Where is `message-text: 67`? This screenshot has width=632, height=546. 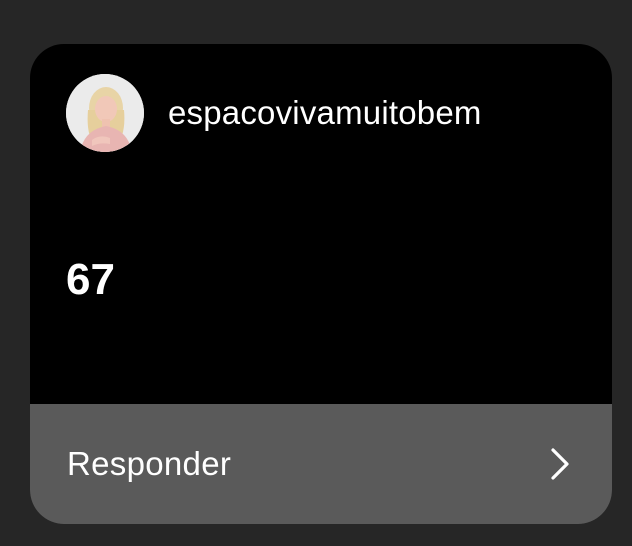 message-text: 67 is located at coordinates (90, 279).